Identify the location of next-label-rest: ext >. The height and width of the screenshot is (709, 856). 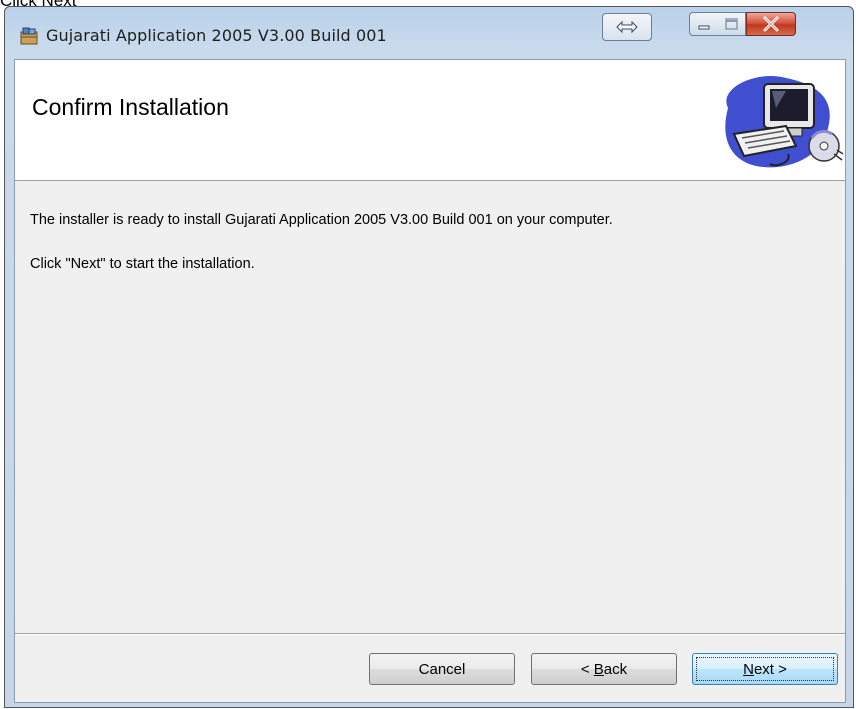
(770, 669).